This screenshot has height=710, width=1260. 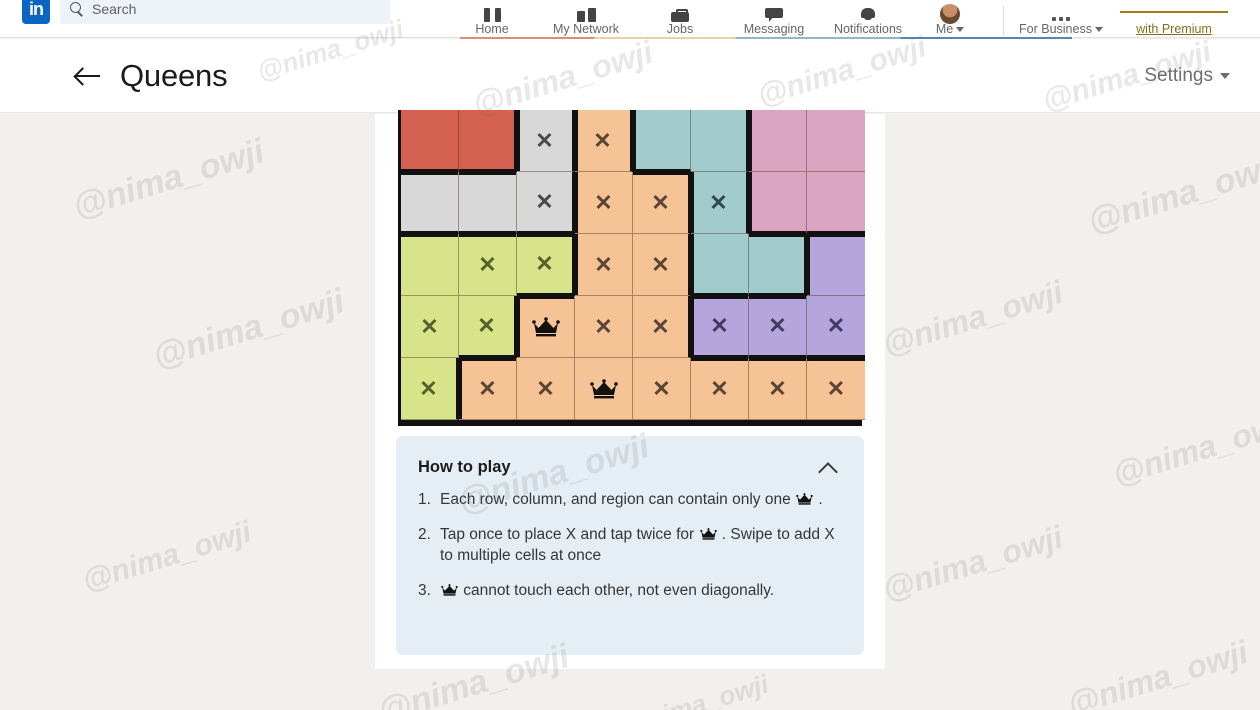 What do you see at coordinates (1174, 19) in the screenshot?
I see `premium-upsell: with Premium` at bounding box center [1174, 19].